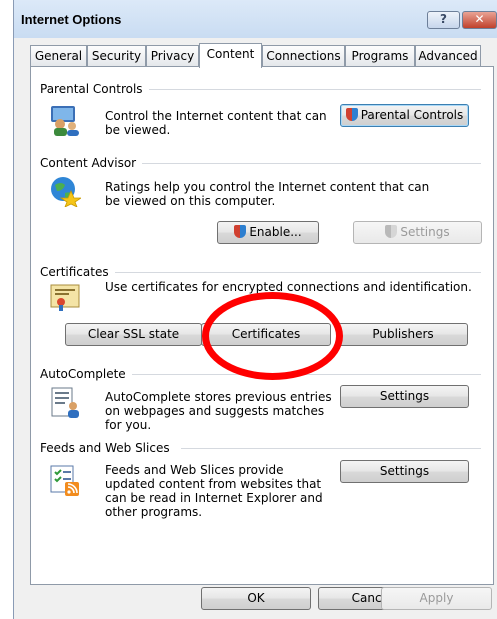 Image resolution: width=497 pixels, height=619 pixels. Describe the element at coordinates (86, 374) in the screenshot. I see `autocomplete-heading: AutoComplete` at that location.